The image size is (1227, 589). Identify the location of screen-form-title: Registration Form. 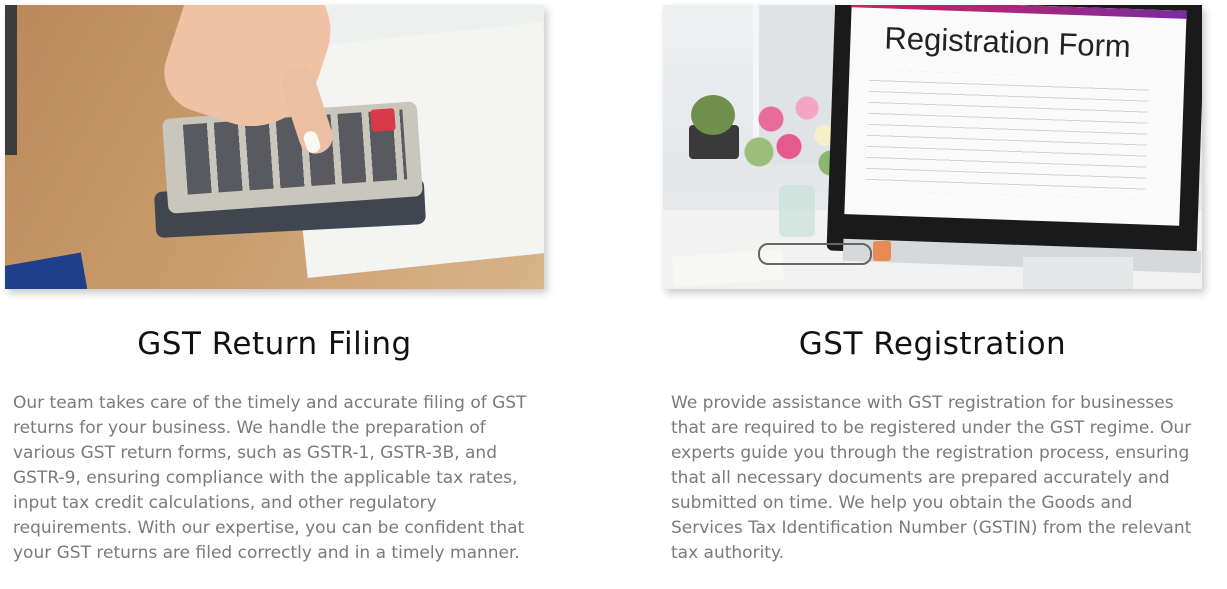
(1007, 42).